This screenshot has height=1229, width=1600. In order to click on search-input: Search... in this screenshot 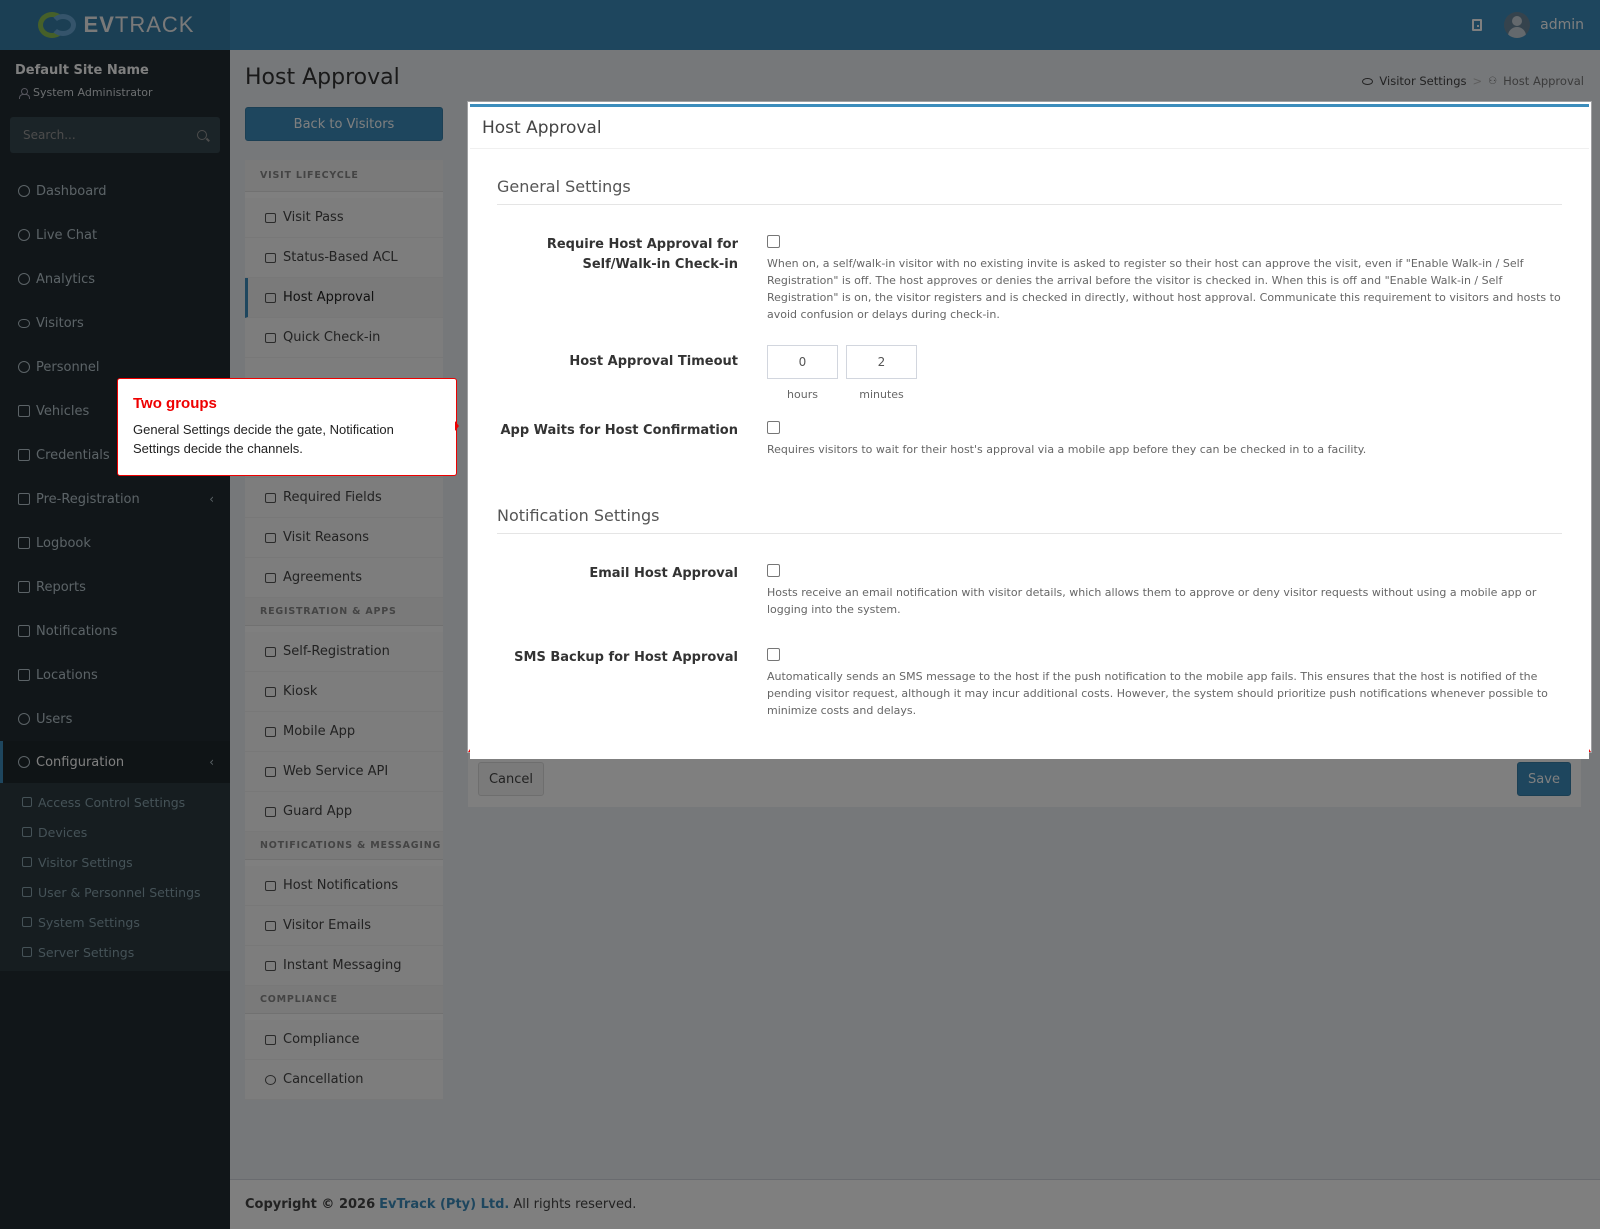, I will do `click(115, 135)`.